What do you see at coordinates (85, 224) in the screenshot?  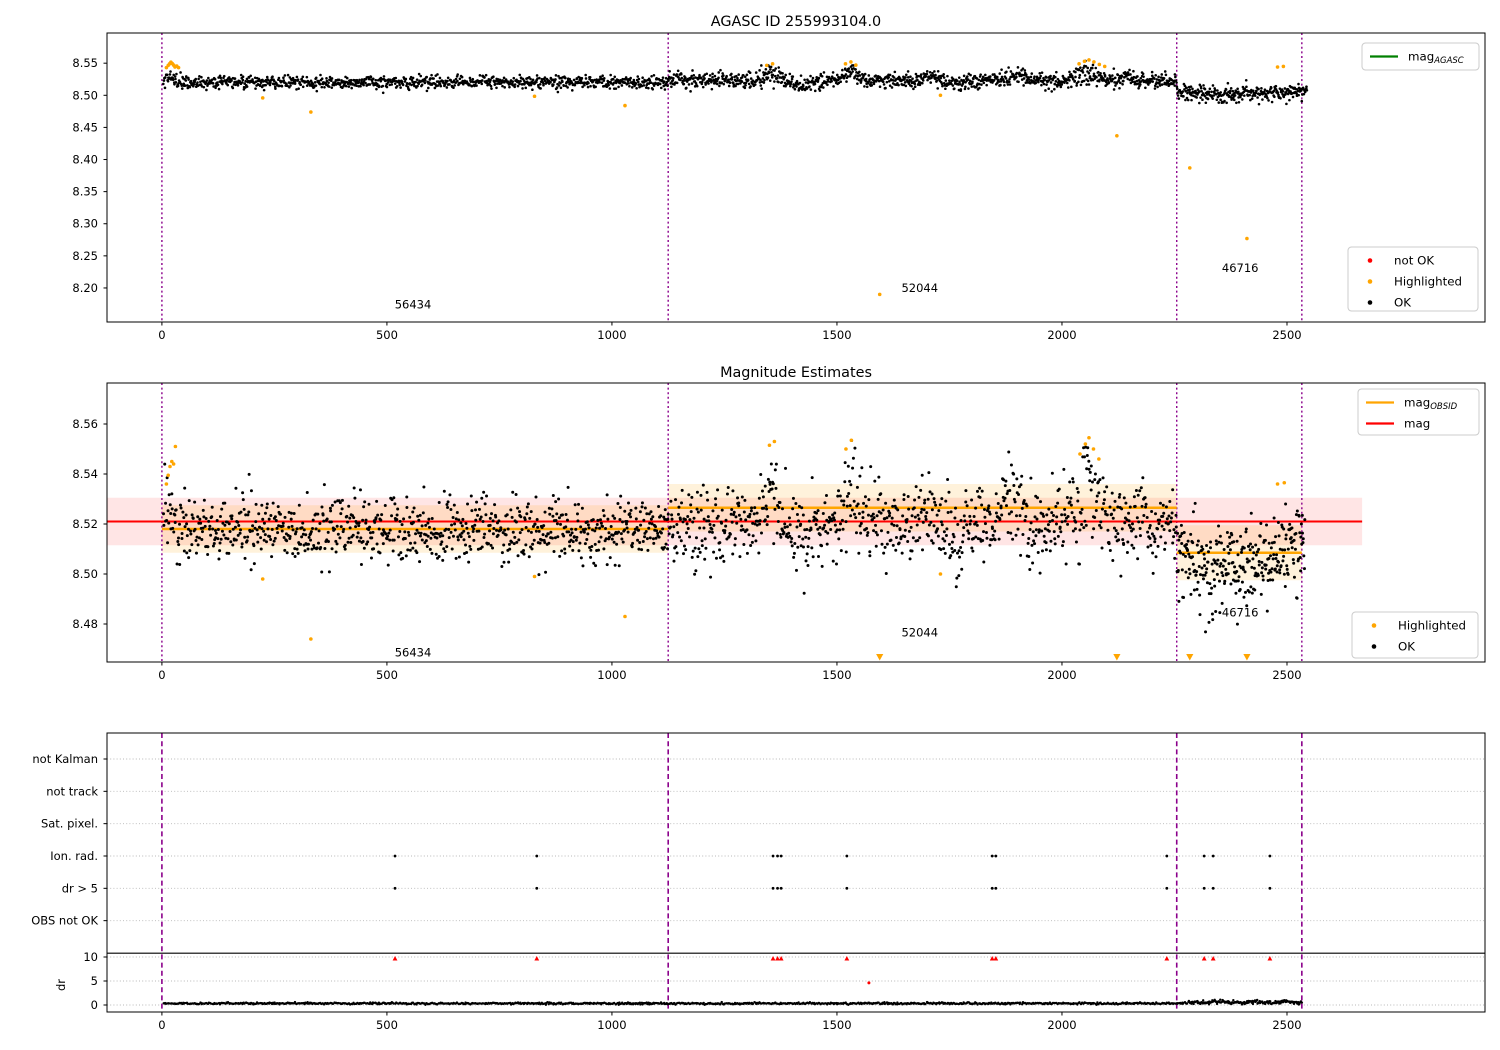 I see `y-tick-label: 8.30` at bounding box center [85, 224].